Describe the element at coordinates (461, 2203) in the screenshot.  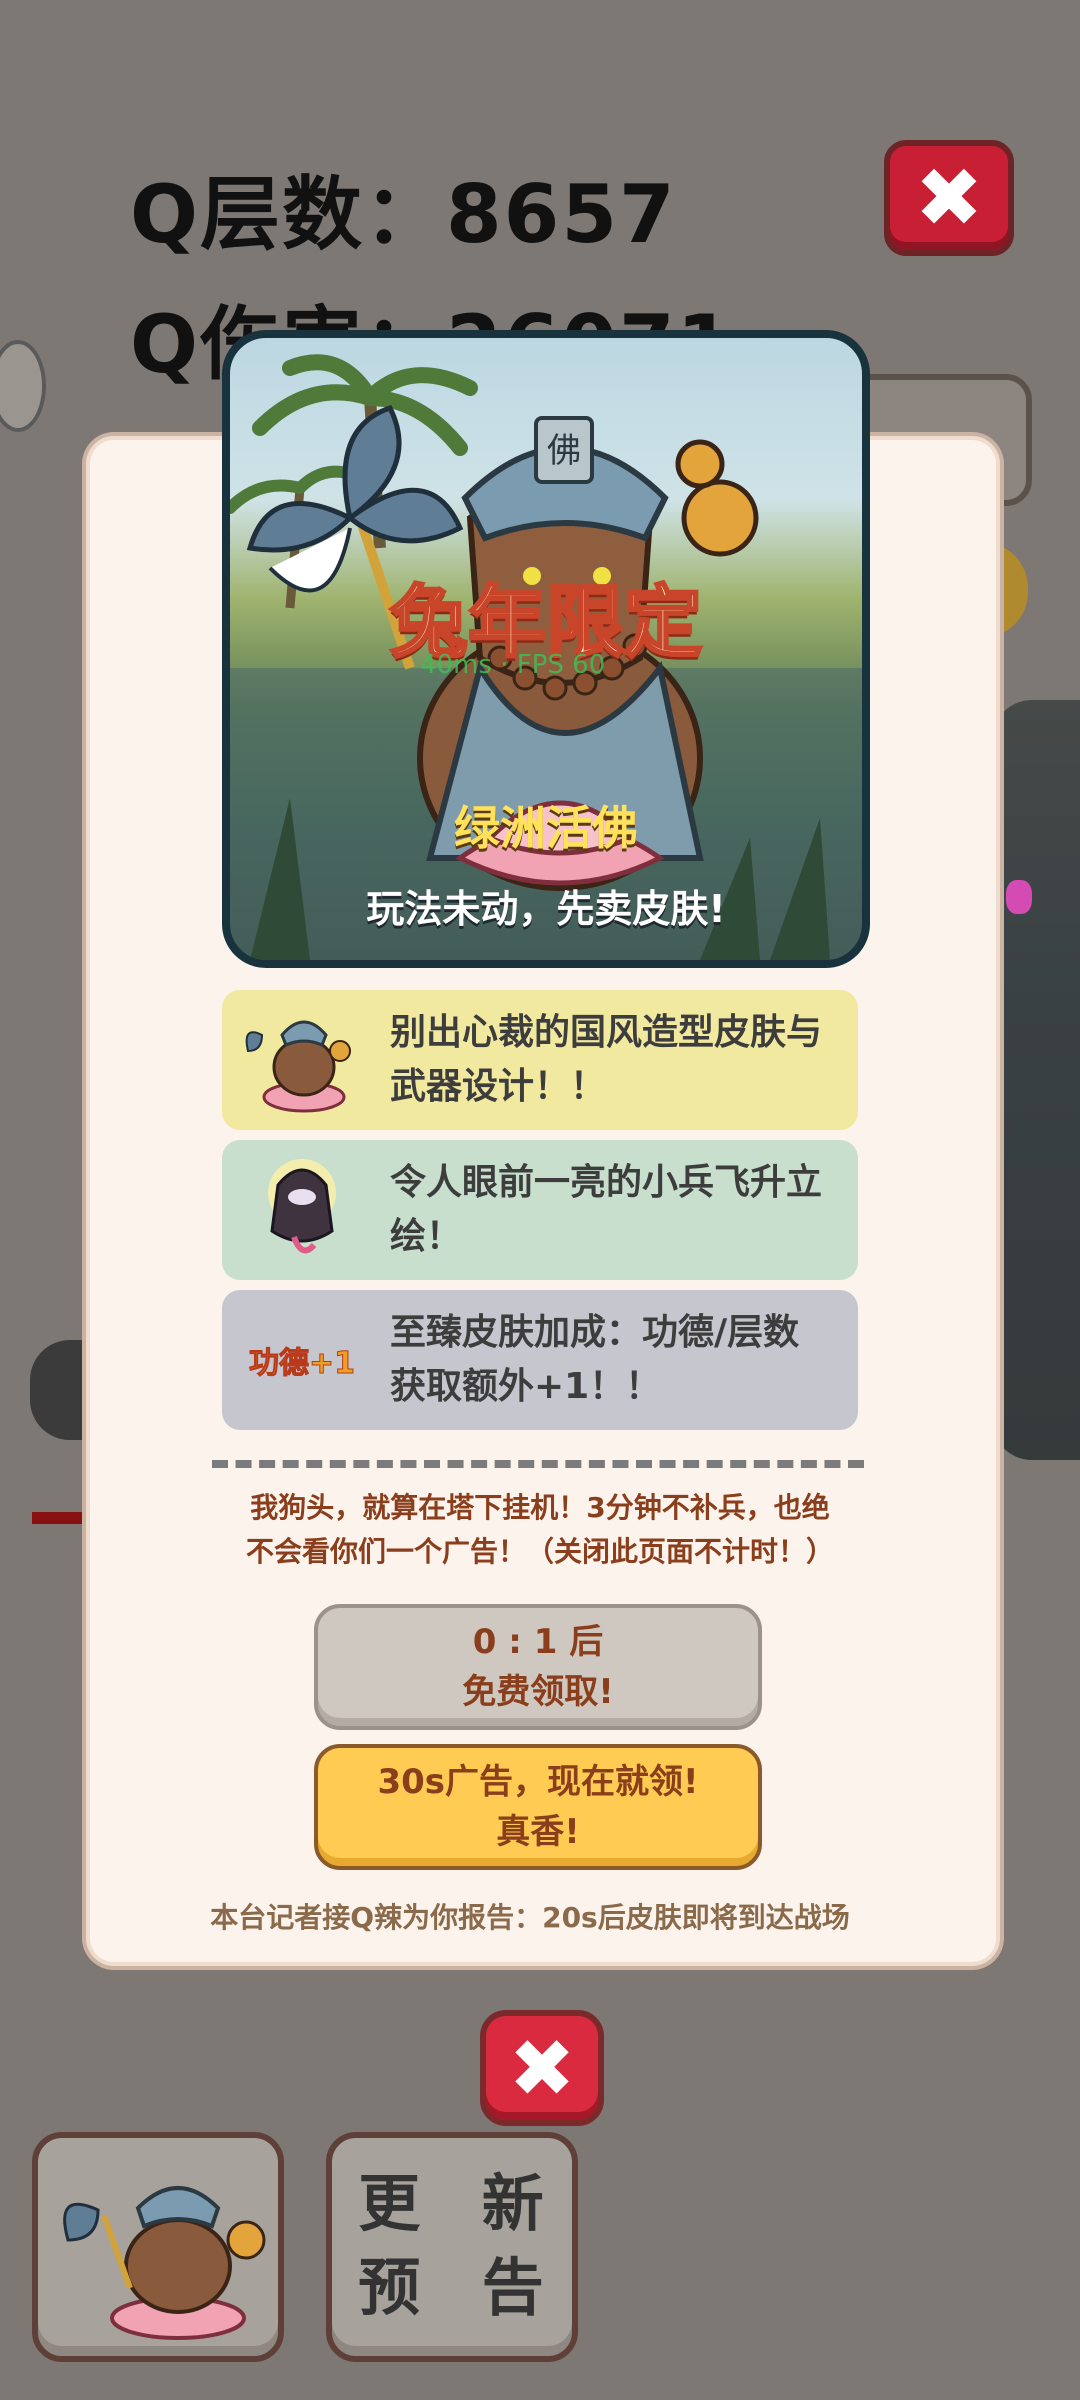
I see `update-preview-line-1: 更 新` at that location.